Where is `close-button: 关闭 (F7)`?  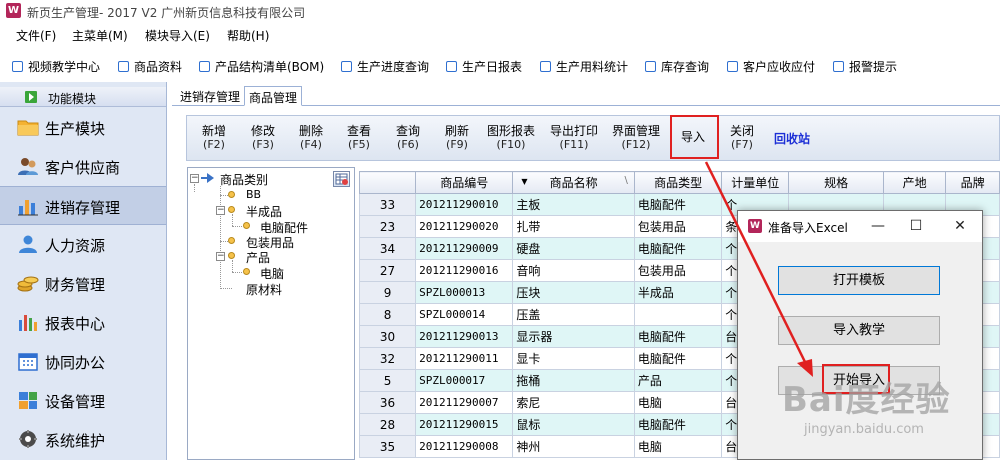
close-button: 关闭 (F7) is located at coordinates (742, 138).